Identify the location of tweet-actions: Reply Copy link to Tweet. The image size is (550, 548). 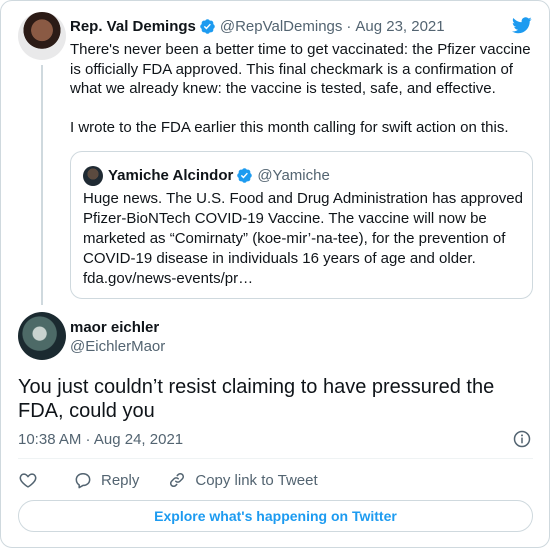
(168, 480).